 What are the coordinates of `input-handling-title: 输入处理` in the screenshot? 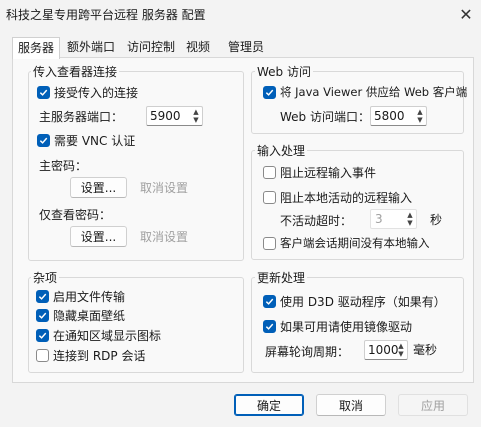 It's located at (281, 150).